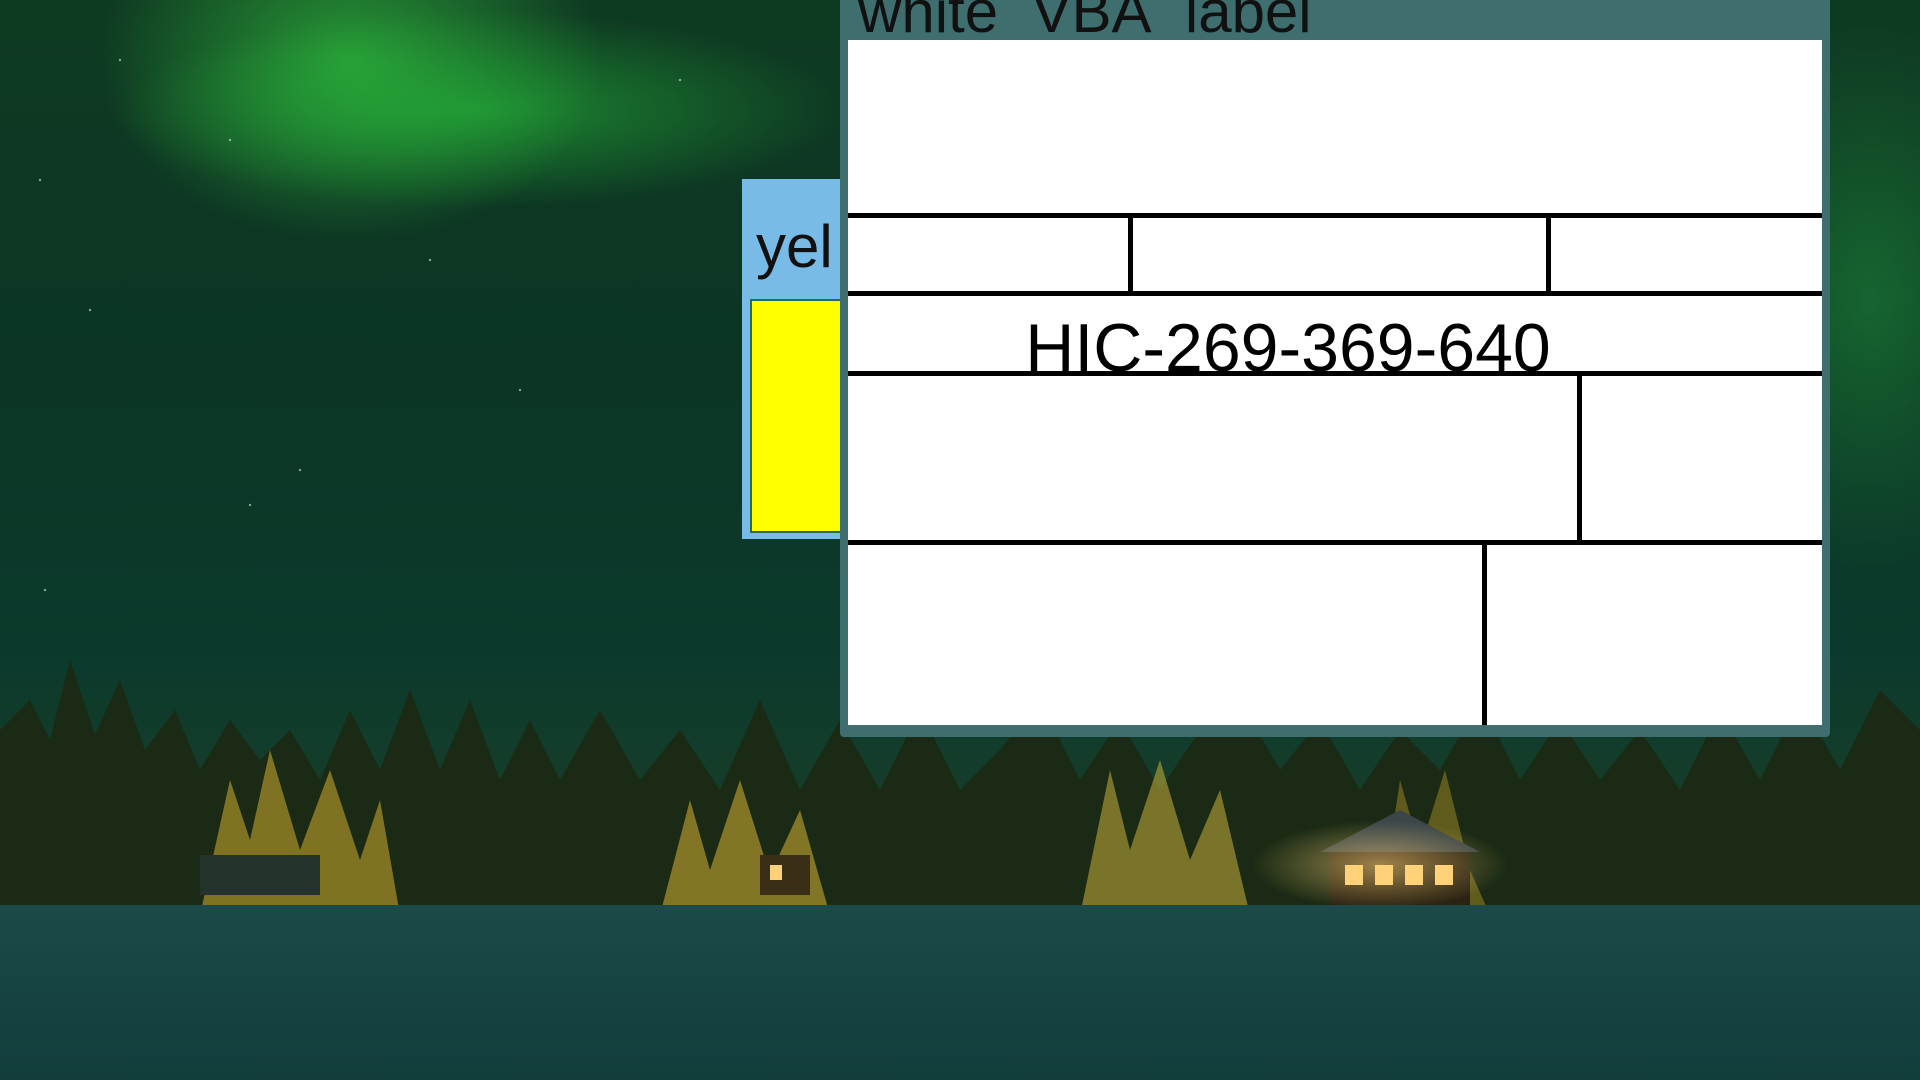 This screenshot has height=1080, width=1920. Describe the element at coordinates (794, 246) in the screenshot. I see `yellow-window-title: yel` at that location.